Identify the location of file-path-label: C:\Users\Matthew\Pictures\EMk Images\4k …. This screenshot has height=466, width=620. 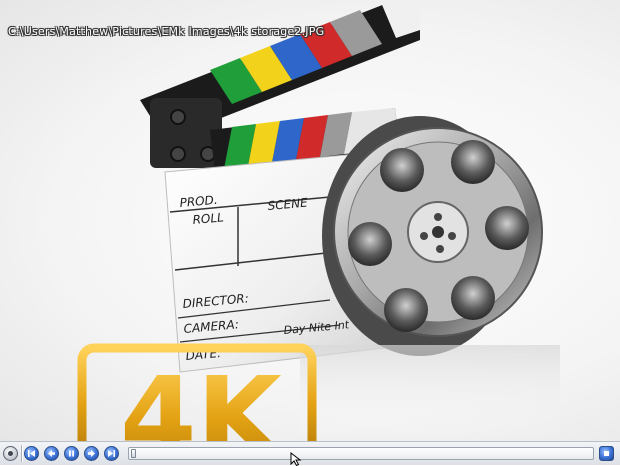
(166, 31).